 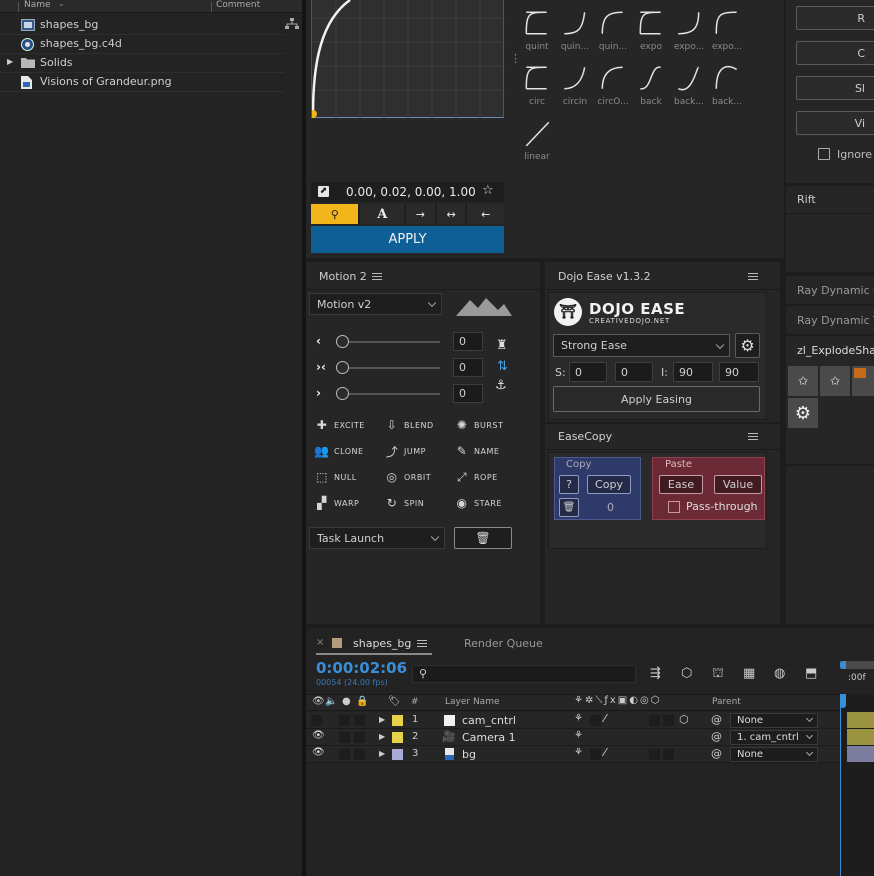 I want to click on easing-preset: expo, so click(x=651, y=32).